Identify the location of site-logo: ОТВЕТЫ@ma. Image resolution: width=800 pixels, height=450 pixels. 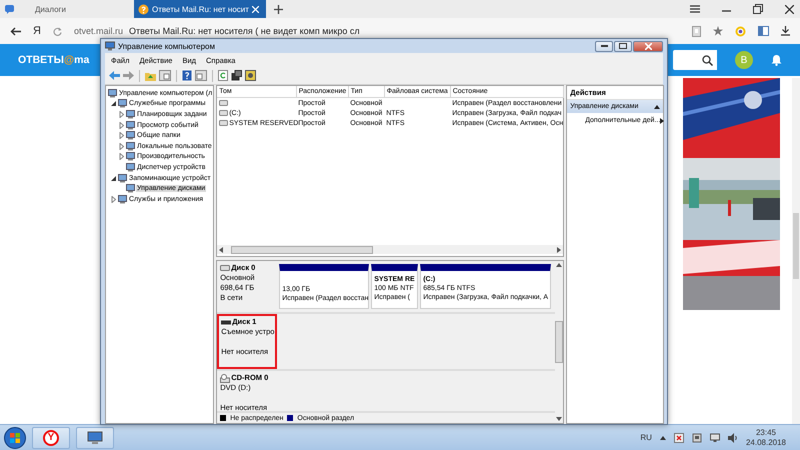
(54, 60).